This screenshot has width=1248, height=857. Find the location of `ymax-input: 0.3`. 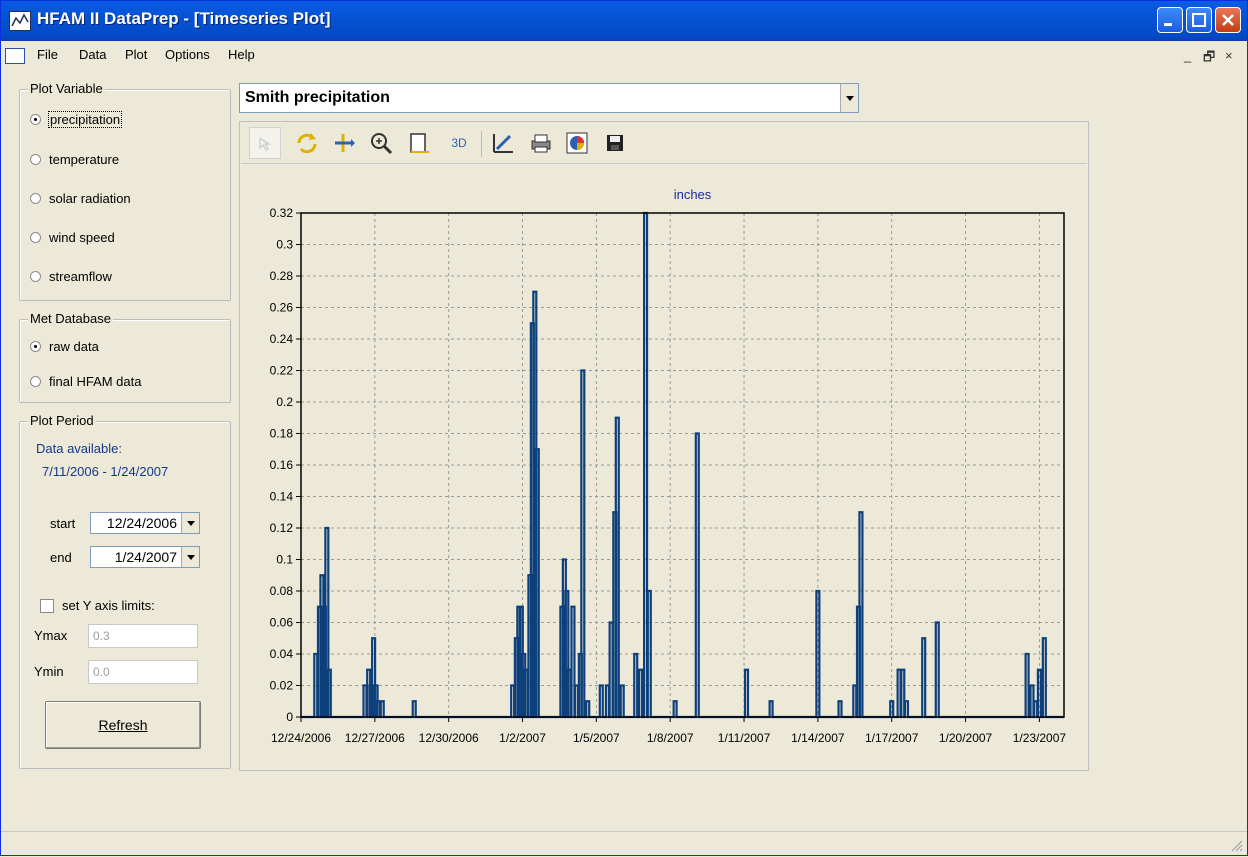

ymax-input: 0.3 is located at coordinates (143, 636).